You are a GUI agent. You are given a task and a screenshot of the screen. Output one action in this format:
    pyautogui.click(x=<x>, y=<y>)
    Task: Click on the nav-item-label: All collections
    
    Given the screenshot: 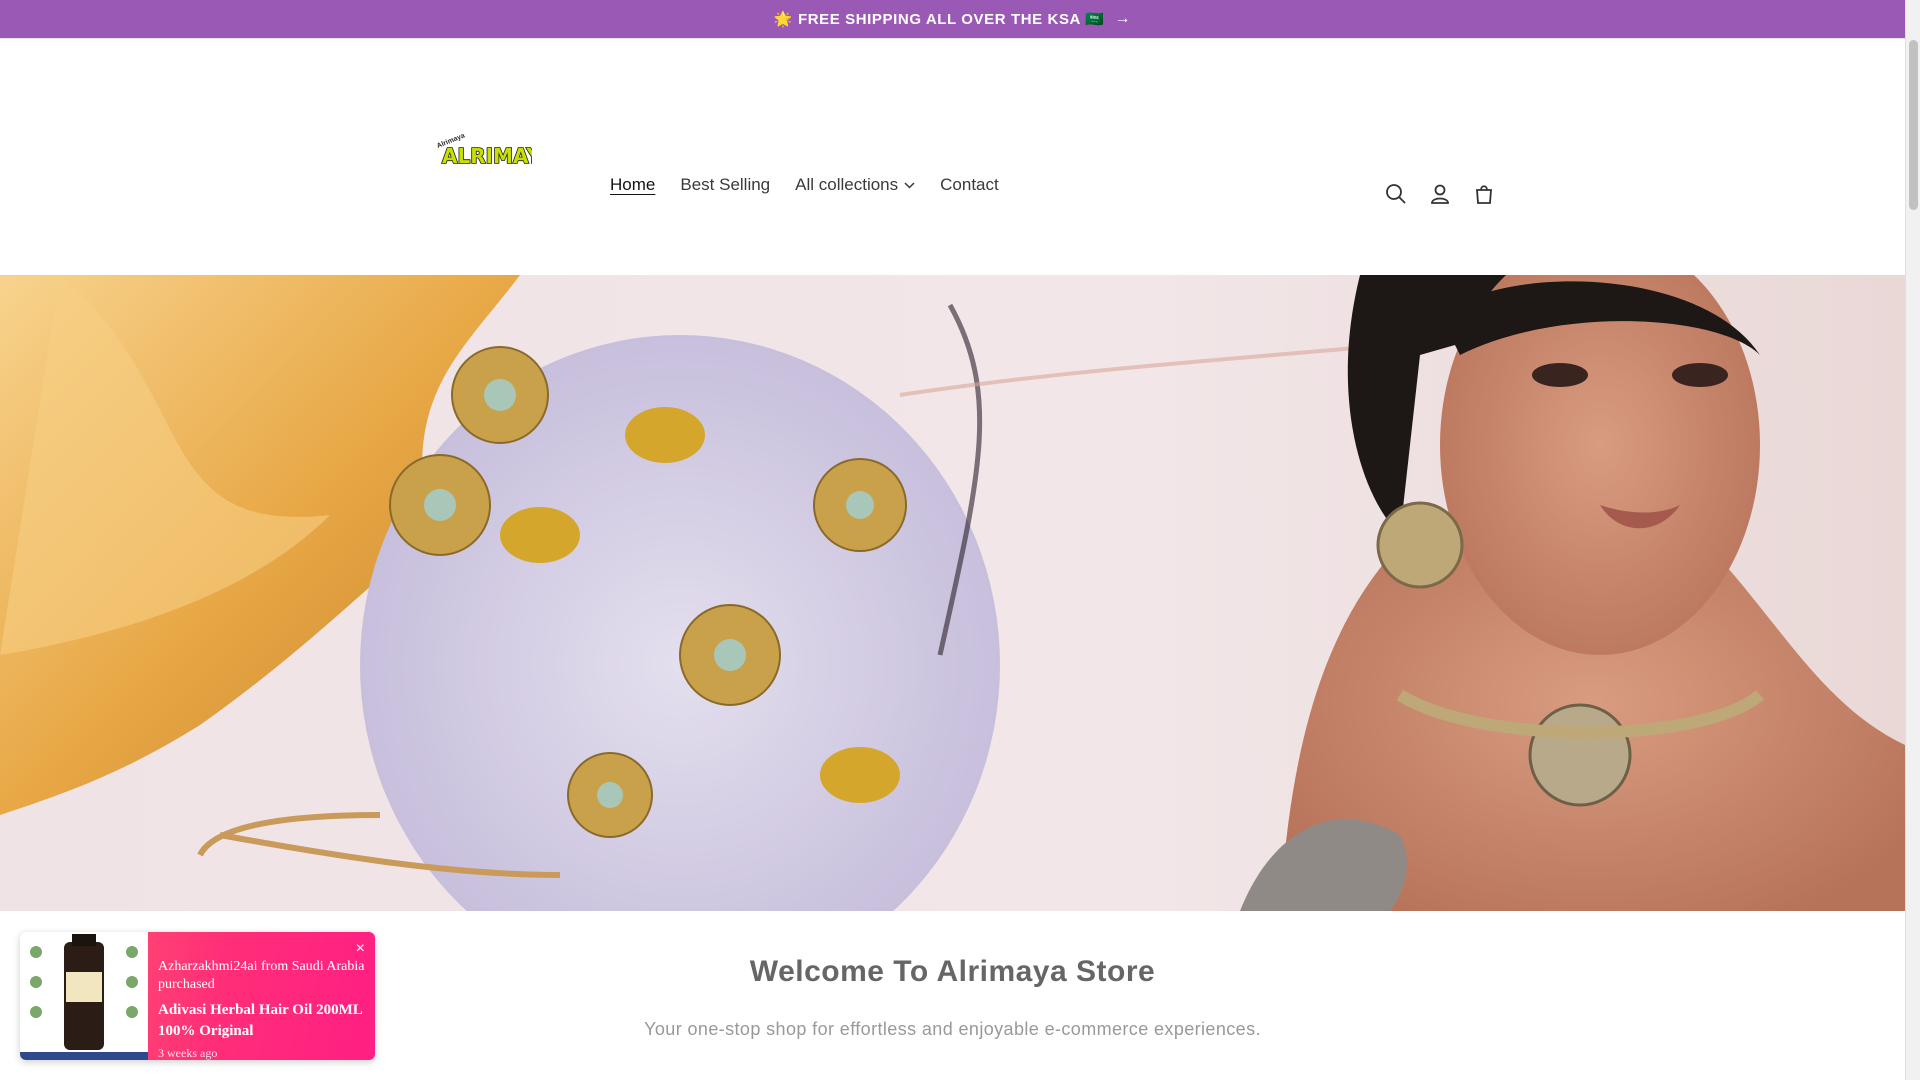 What is the action you would take?
    pyautogui.click(x=847, y=184)
    